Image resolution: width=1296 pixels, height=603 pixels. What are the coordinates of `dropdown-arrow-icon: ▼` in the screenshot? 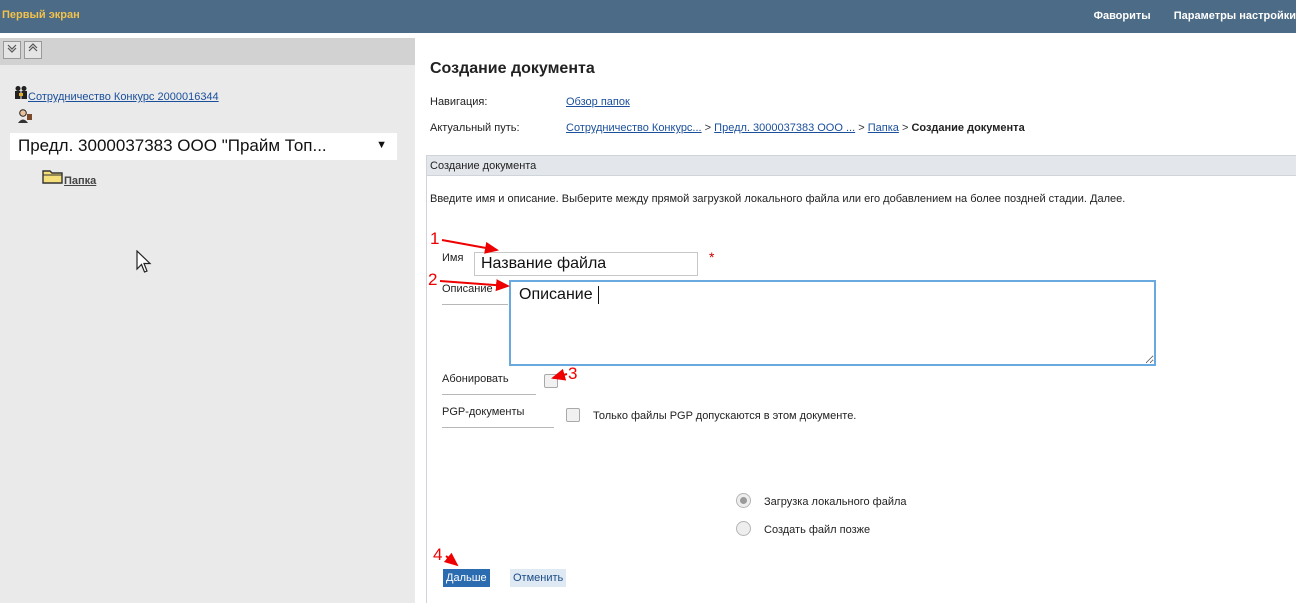 It's located at (381, 145).